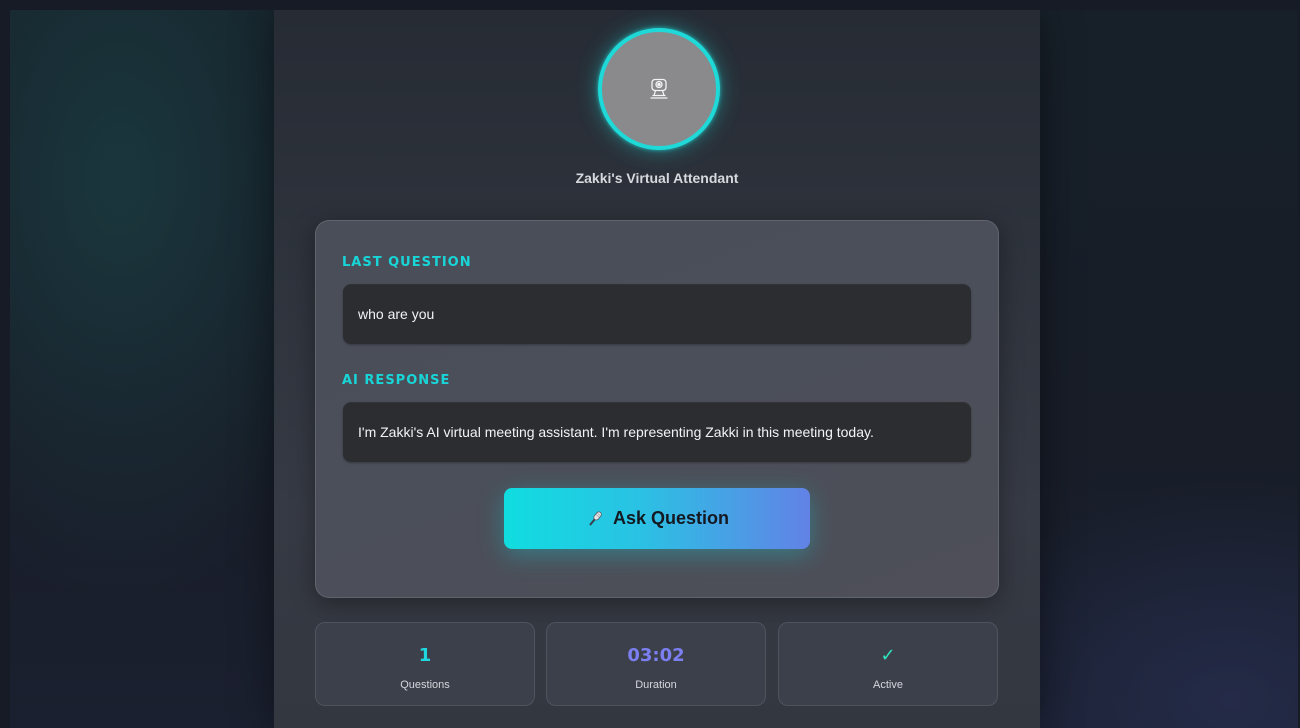 The height and width of the screenshot is (728, 1300). What do you see at coordinates (657, 178) in the screenshot?
I see `attendant-name: Zakki's Virtual Attendant` at bounding box center [657, 178].